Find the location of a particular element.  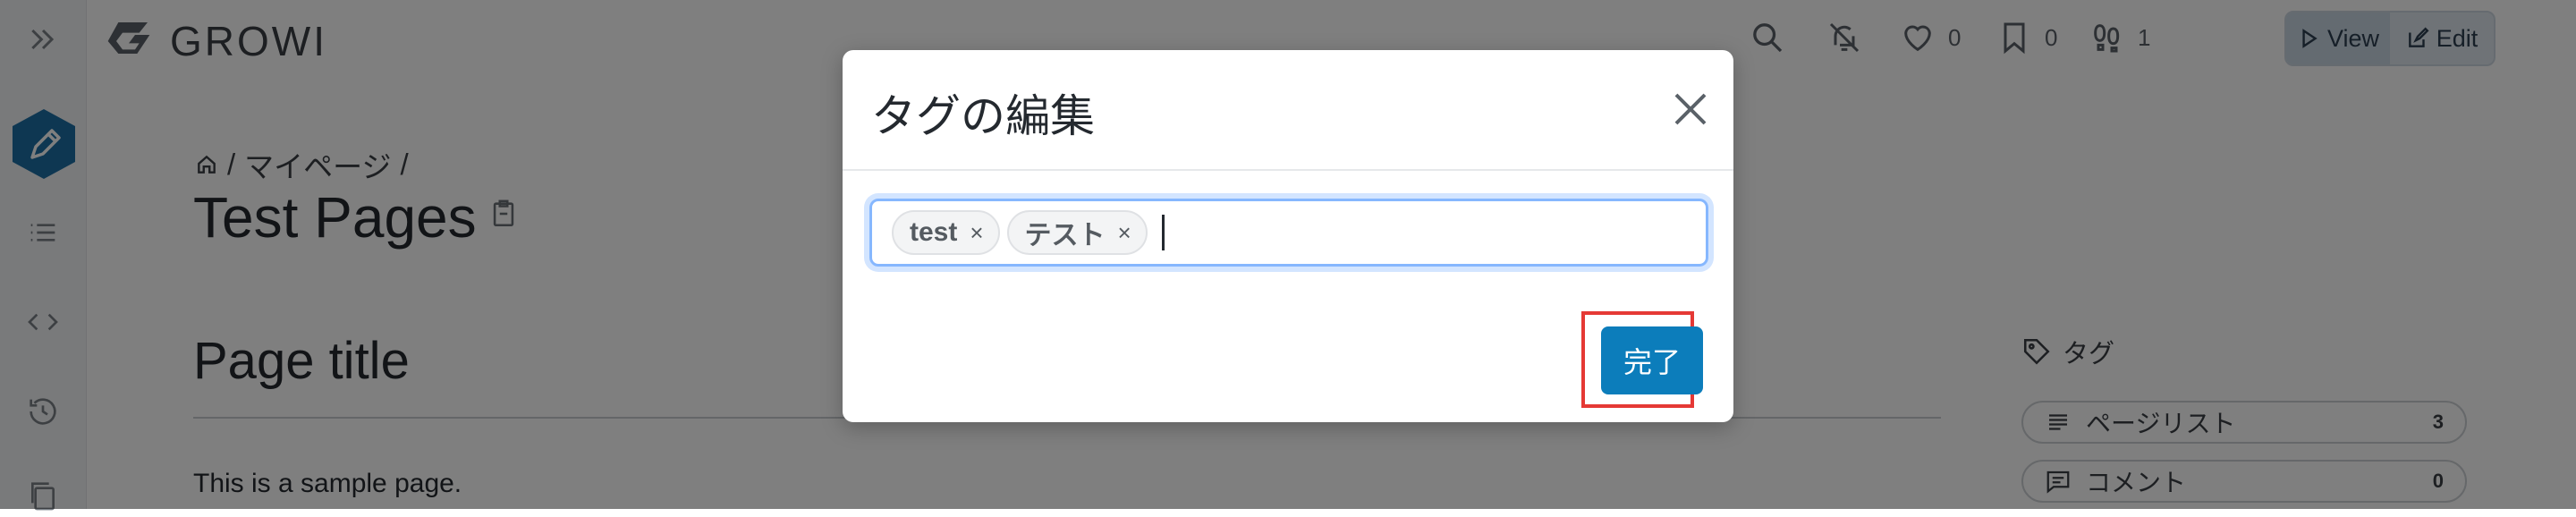

modal-header: タグの編集 is located at coordinates (1288, 111).